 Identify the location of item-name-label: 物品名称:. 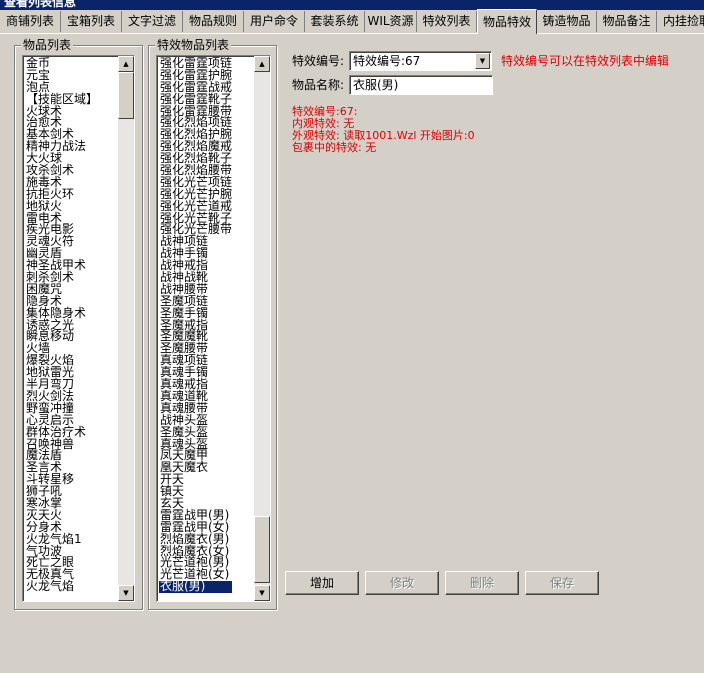
(318, 85).